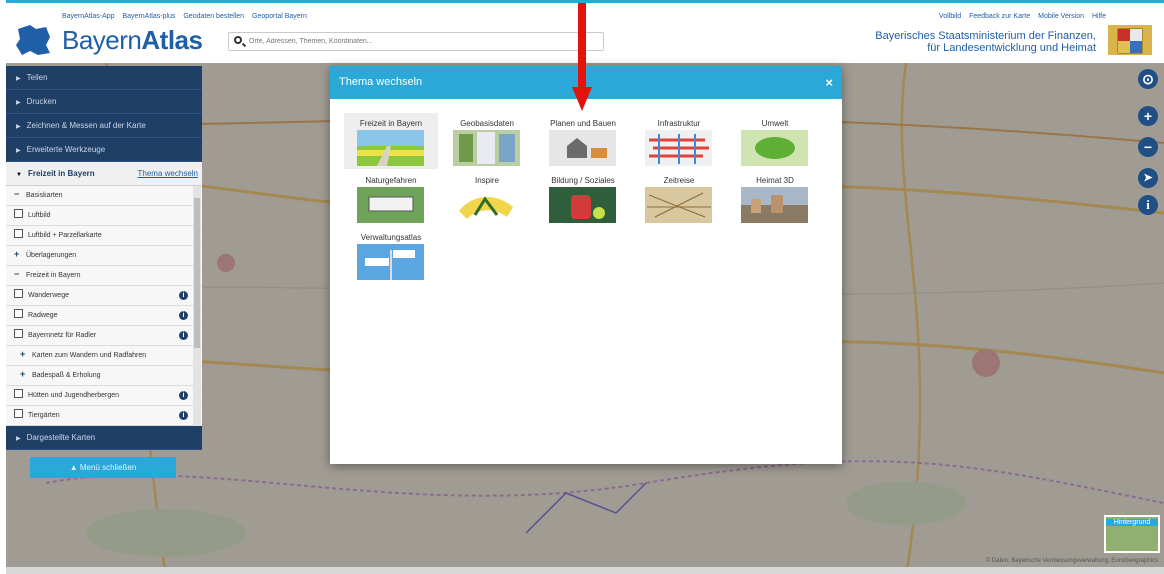  What do you see at coordinates (104, 78) in the screenshot?
I see `sidebar-item-share: ▶ Teilen` at bounding box center [104, 78].